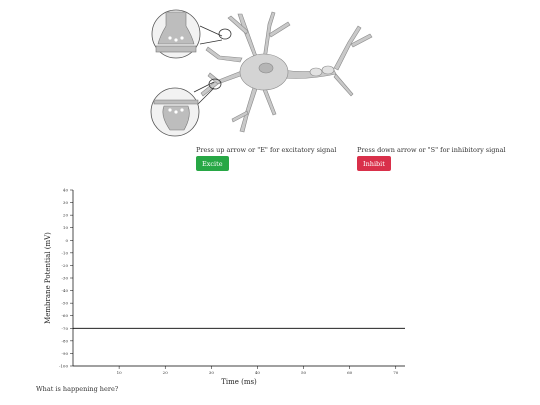  What do you see at coordinates (166, 372) in the screenshot?
I see `x-tick-label: 20` at bounding box center [166, 372].